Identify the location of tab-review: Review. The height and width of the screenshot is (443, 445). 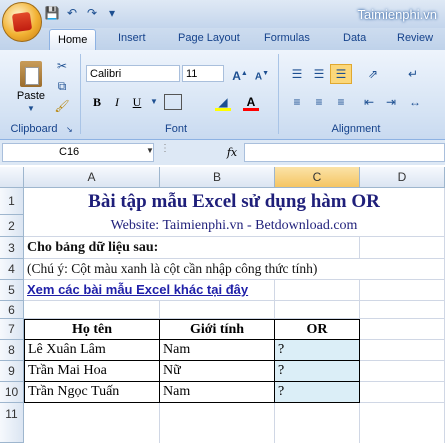
(415, 38).